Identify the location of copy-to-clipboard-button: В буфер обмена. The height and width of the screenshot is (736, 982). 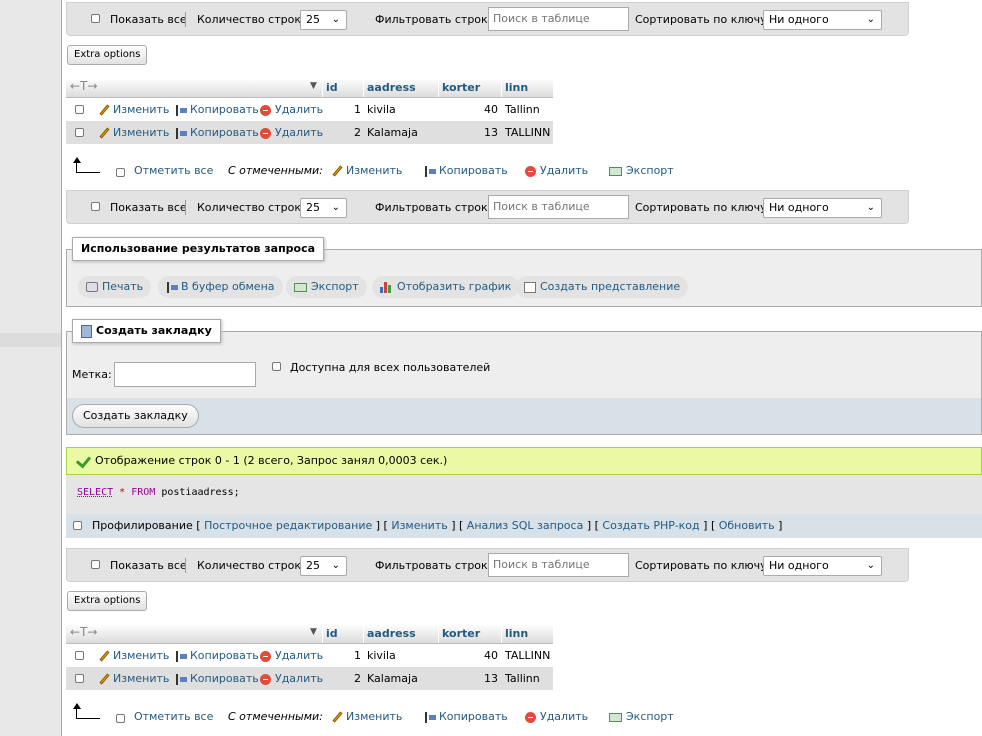
(220, 287).